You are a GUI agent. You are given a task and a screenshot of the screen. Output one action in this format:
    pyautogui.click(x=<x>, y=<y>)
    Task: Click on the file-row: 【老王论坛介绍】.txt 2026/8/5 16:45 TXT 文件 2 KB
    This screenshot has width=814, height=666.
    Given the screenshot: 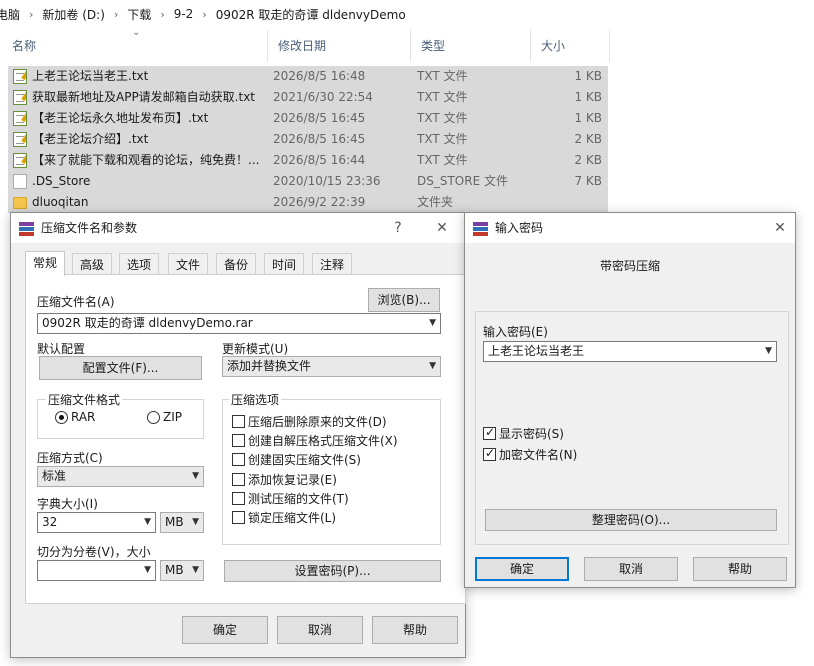 What is the action you would take?
    pyautogui.click(x=308, y=139)
    